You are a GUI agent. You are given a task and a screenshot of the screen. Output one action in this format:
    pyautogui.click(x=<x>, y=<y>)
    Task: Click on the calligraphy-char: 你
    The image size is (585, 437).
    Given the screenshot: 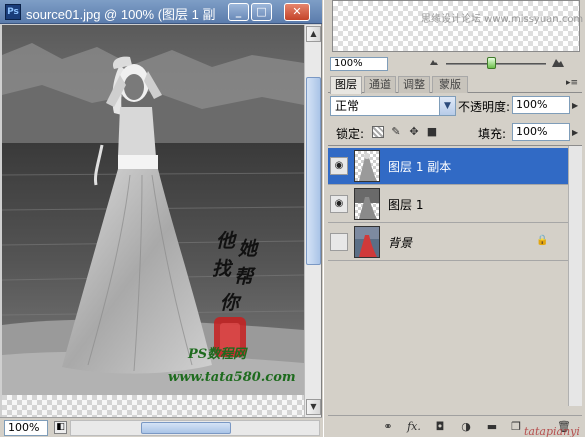 What is the action you would take?
    pyautogui.click(x=231, y=303)
    